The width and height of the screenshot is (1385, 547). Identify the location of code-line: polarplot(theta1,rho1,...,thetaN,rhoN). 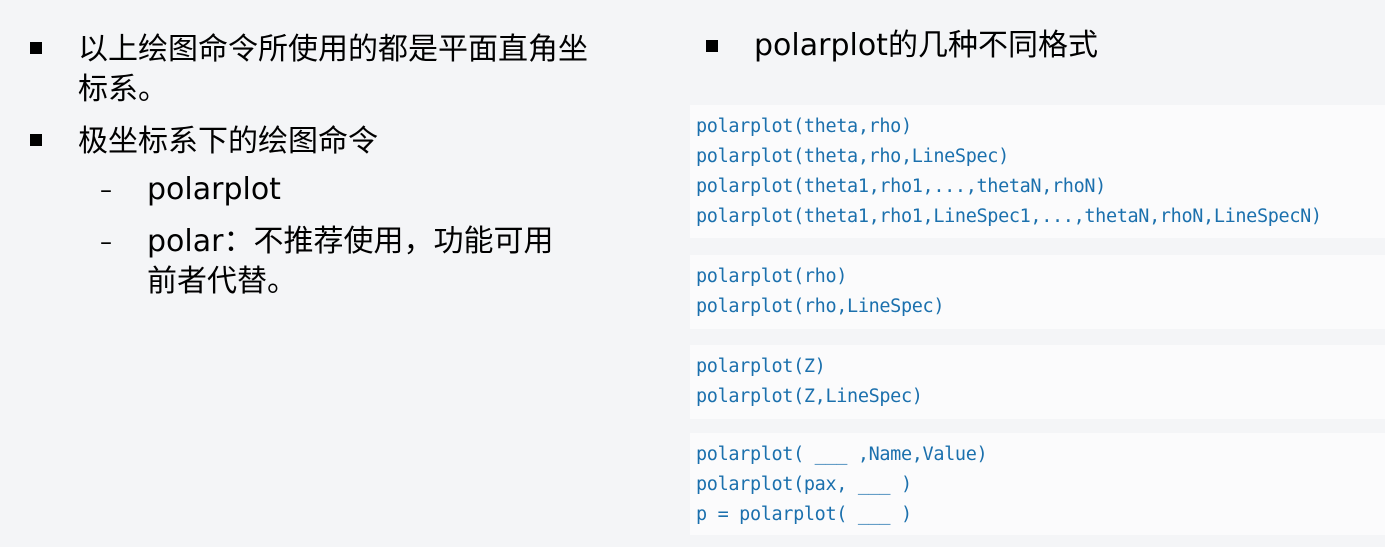
(901, 186).